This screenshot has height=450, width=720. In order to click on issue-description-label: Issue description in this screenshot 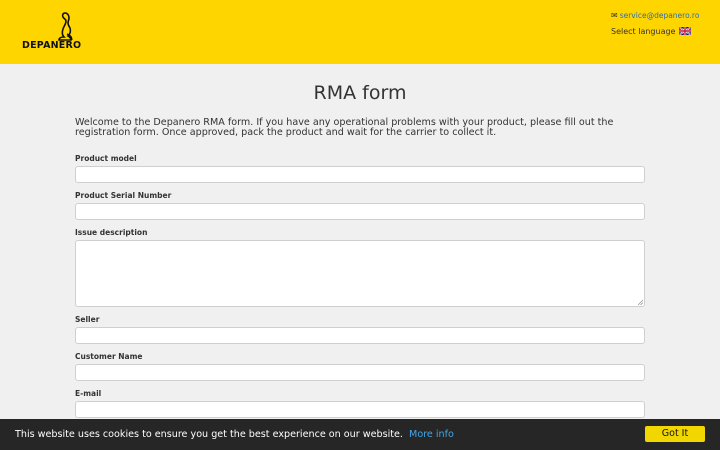, I will do `click(111, 232)`.